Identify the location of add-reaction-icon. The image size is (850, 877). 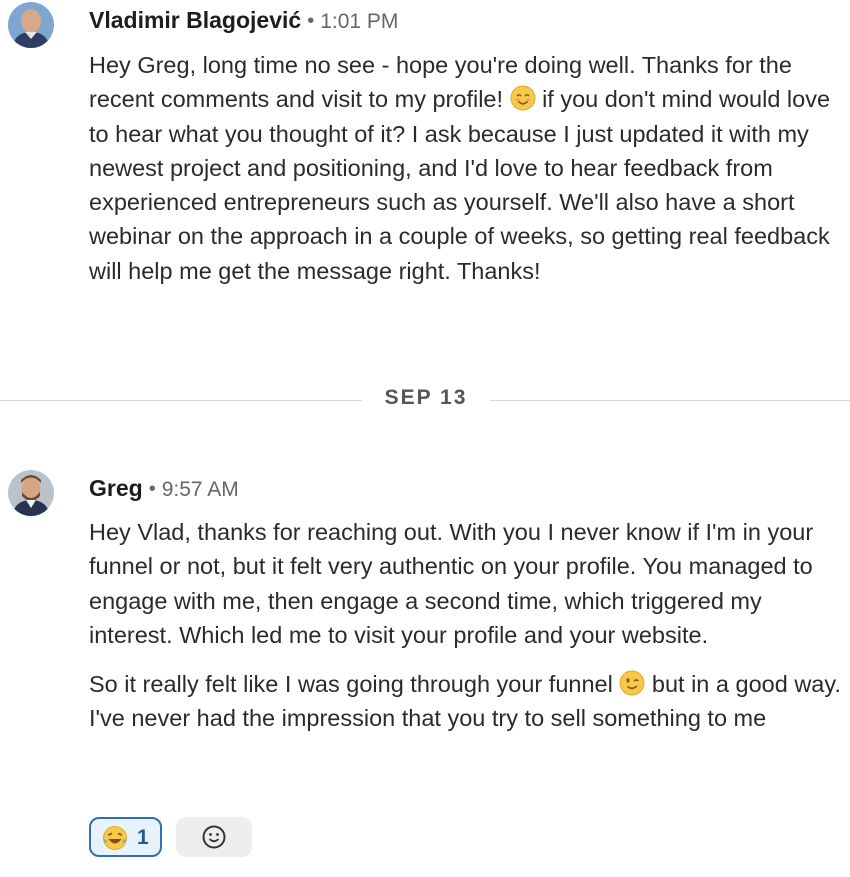
(214, 837).